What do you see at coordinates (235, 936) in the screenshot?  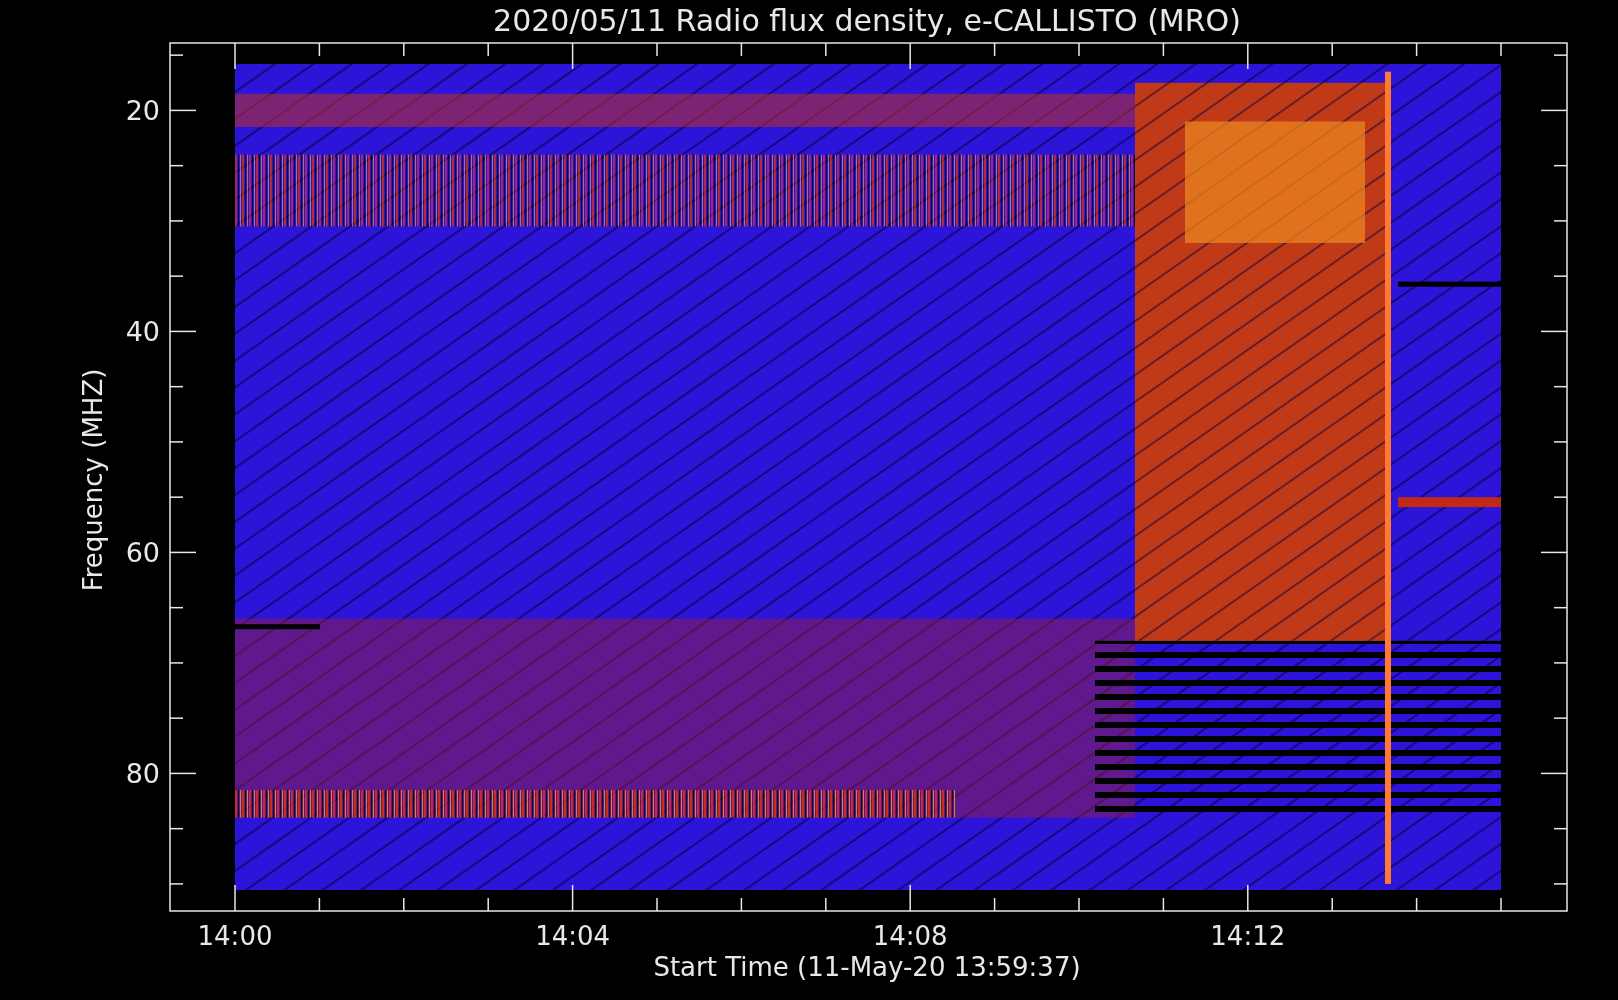 I see `tick-label: 14:00` at bounding box center [235, 936].